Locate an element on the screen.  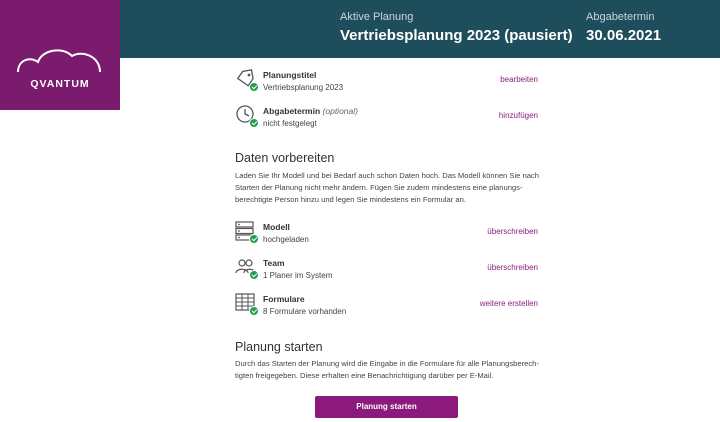
model-label: Modell is located at coordinates (276, 227).